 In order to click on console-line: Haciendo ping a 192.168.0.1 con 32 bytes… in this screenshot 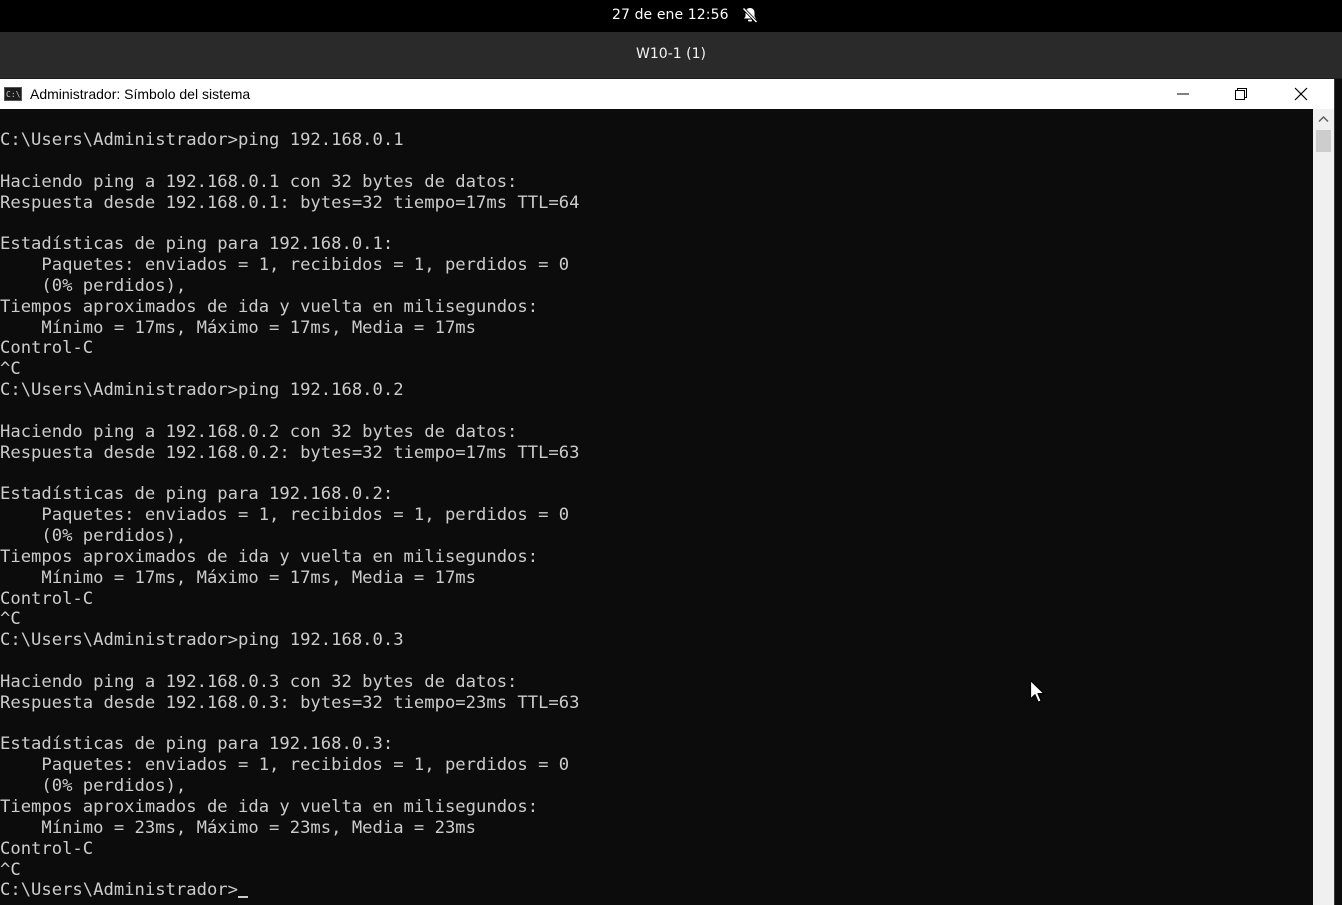, I will do `click(259, 181)`.